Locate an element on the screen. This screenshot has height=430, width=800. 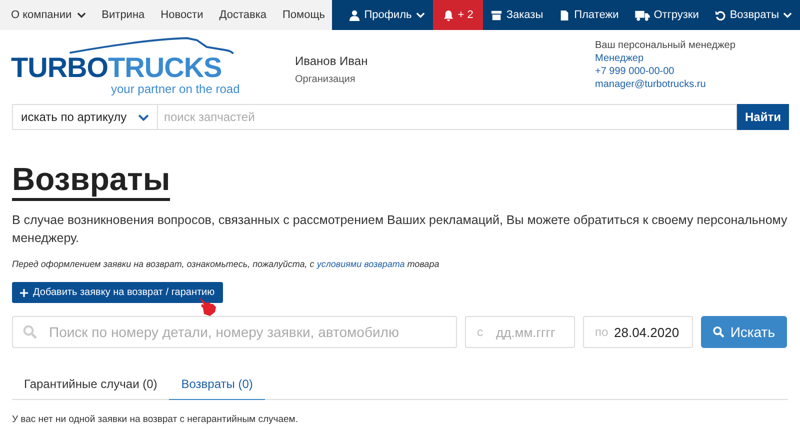
tab: Возвраты (0) is located at coordinates (217, 386).